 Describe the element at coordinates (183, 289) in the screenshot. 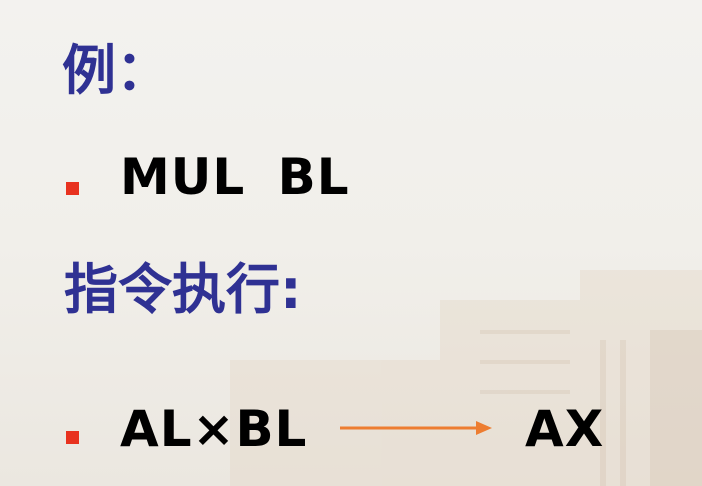

I see `execution-heading: 指令执行:` at that location.